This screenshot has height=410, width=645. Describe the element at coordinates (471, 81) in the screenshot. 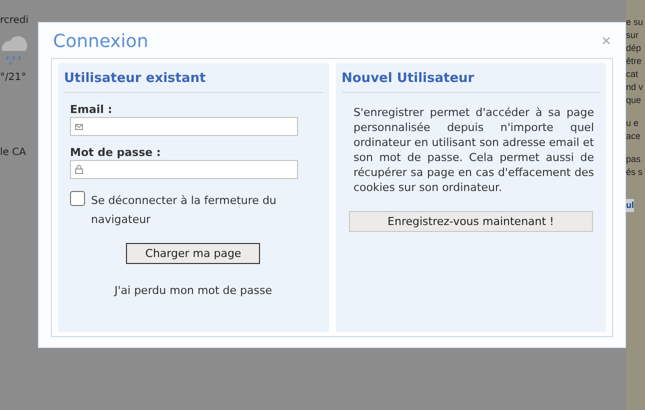

I see `panel-heading: Nouvel Utilisateur` at that location.